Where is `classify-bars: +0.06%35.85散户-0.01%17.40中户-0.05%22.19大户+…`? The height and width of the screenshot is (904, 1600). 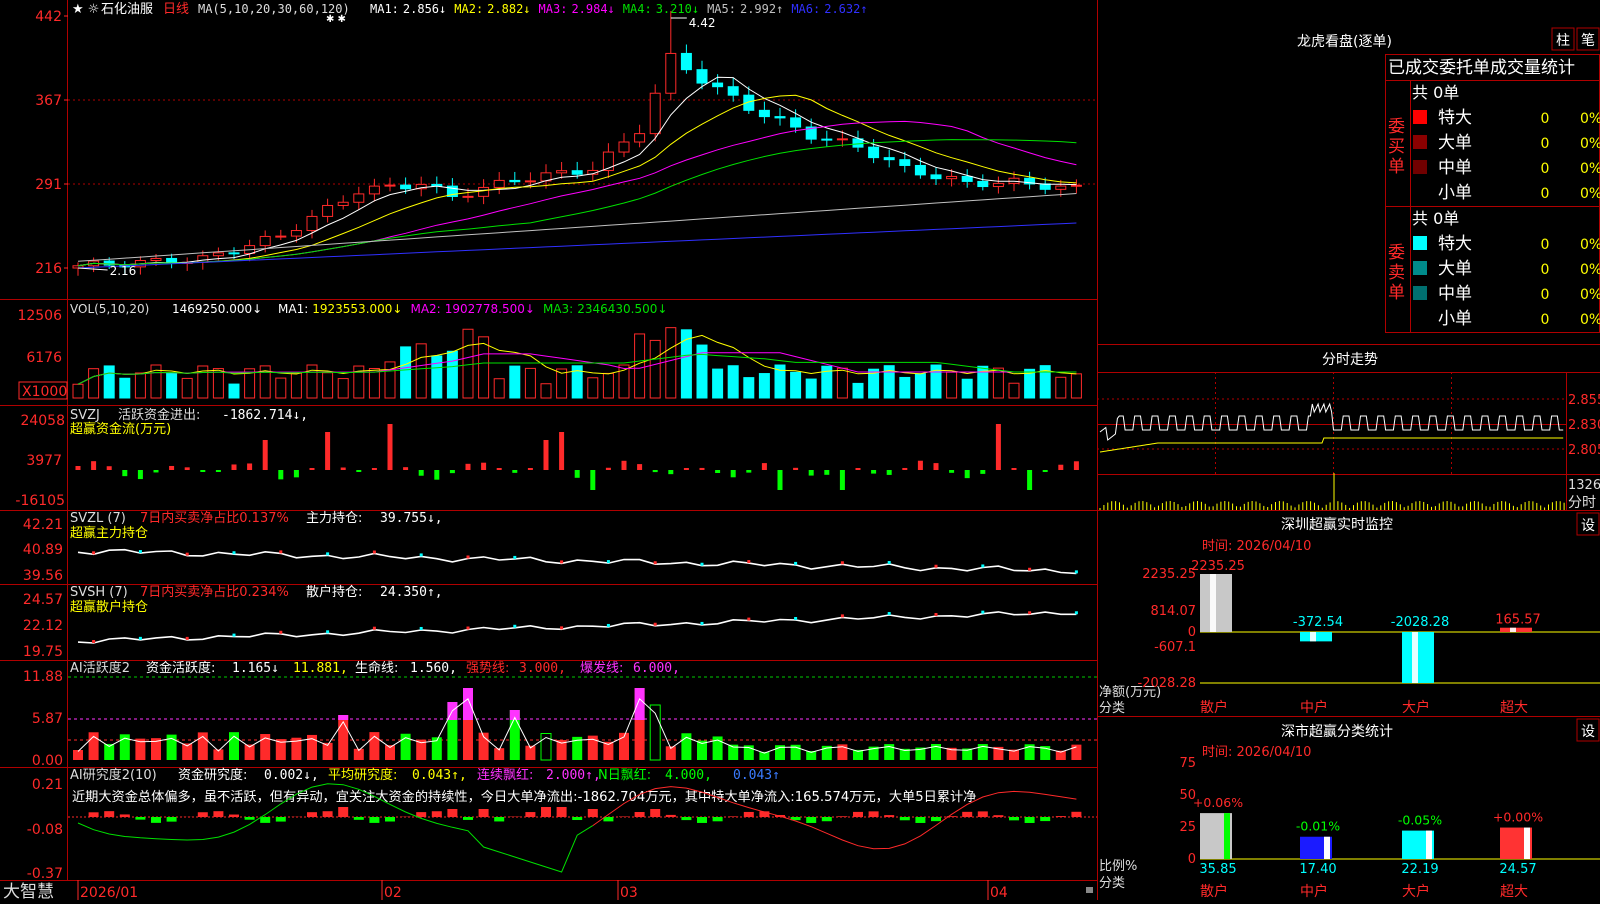
classify-bars: +0.06%35.85散户-0.01%17.40中户-0.05%22.19大户+… is located at coordinates (1396, 847).